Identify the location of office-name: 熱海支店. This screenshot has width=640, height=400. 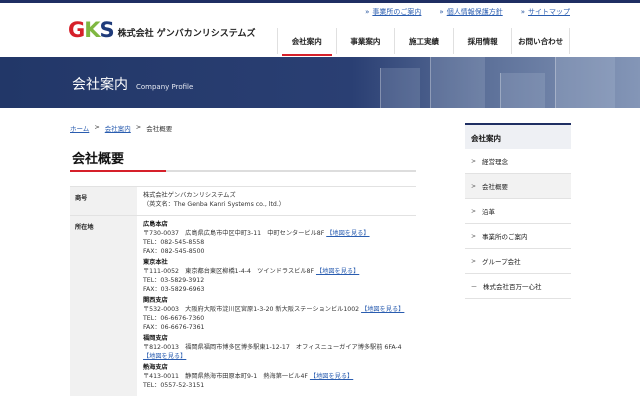
(155, 367).